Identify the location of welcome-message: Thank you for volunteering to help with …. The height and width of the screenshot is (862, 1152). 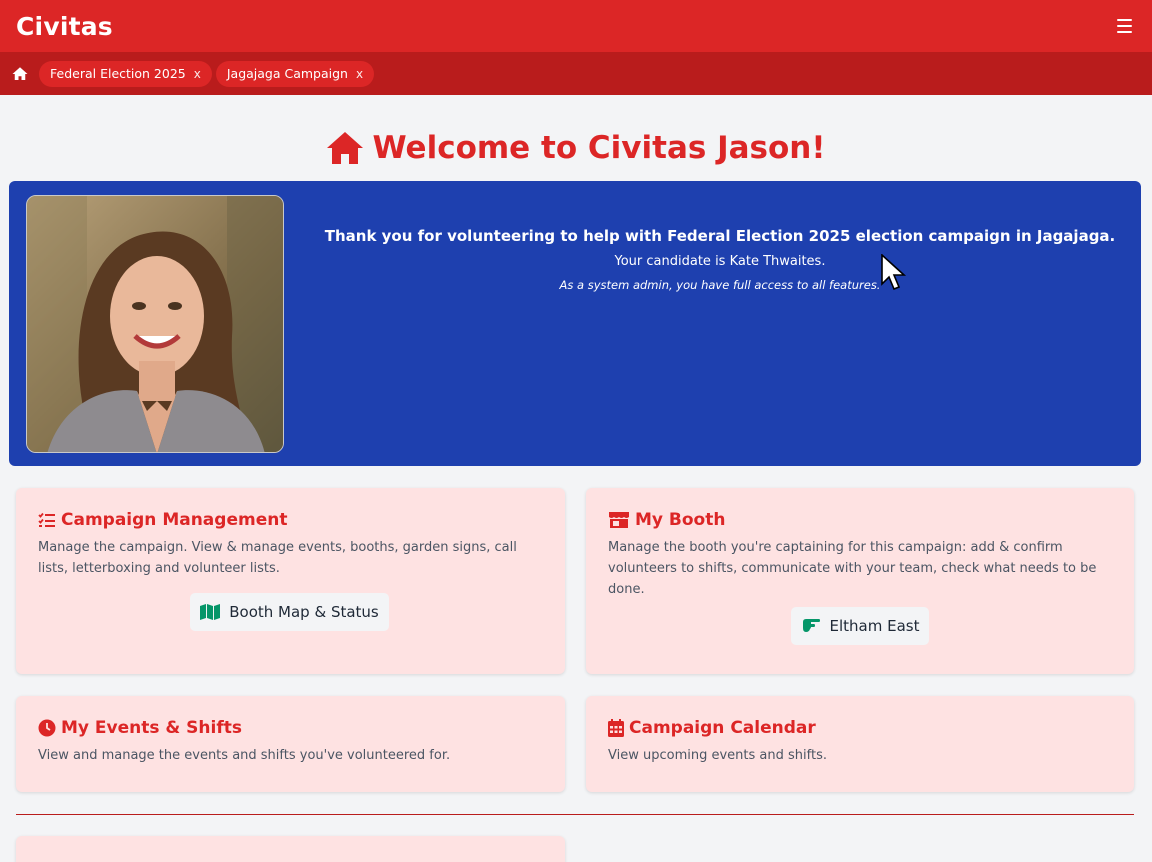
(720, 259).